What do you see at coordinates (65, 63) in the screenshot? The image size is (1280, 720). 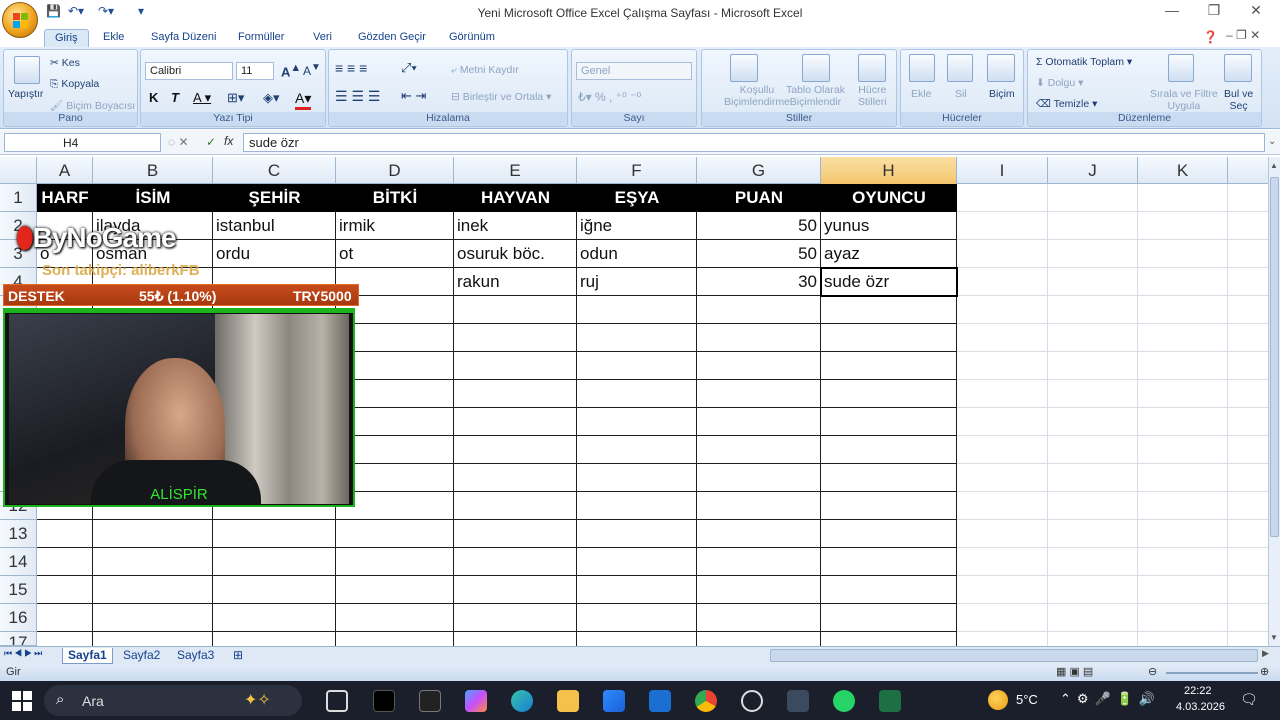 I see `cut-button: ✂ Kes` at bounding box center [65, 63].